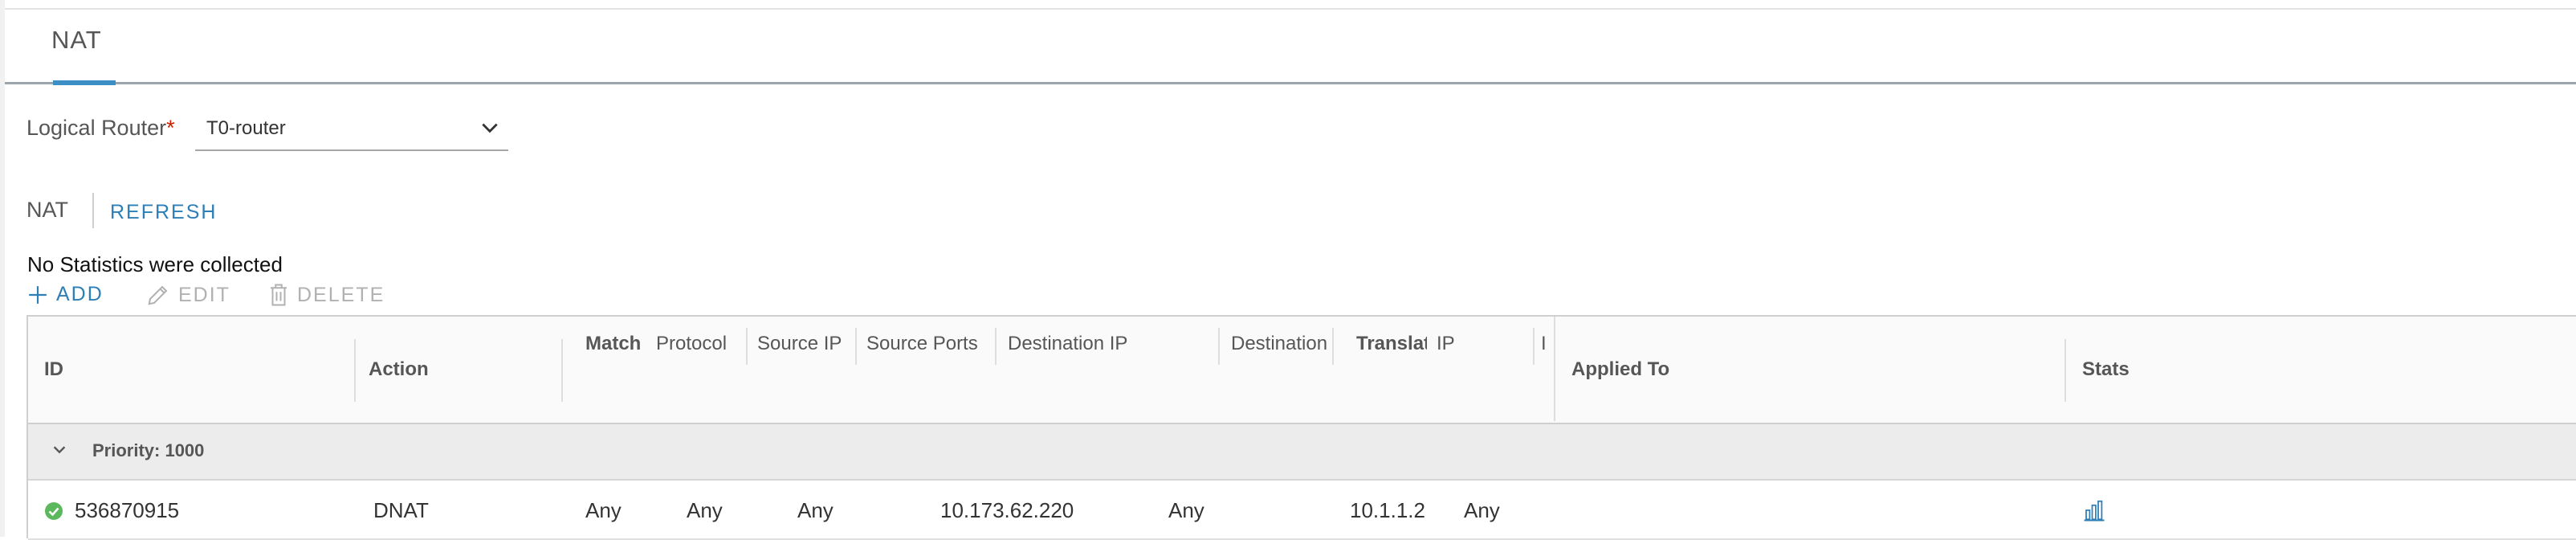 The width and height of the screenshot is (2576, 540). What do you see at coordinates (38, 294) in the screenshot?
I see `plus-icon` at bounding box center [38, 294].